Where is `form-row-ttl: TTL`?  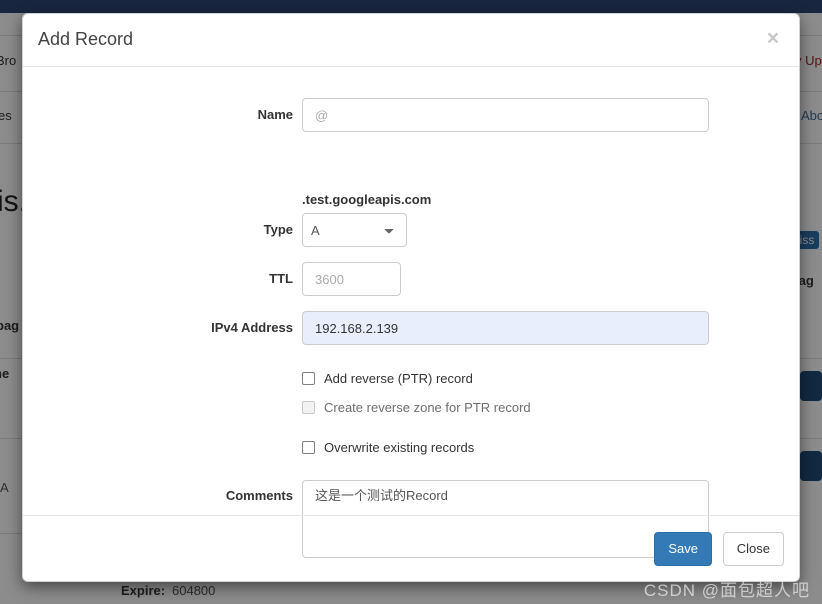 form-row-ttl: TTL is located at coordinates (411, 279).